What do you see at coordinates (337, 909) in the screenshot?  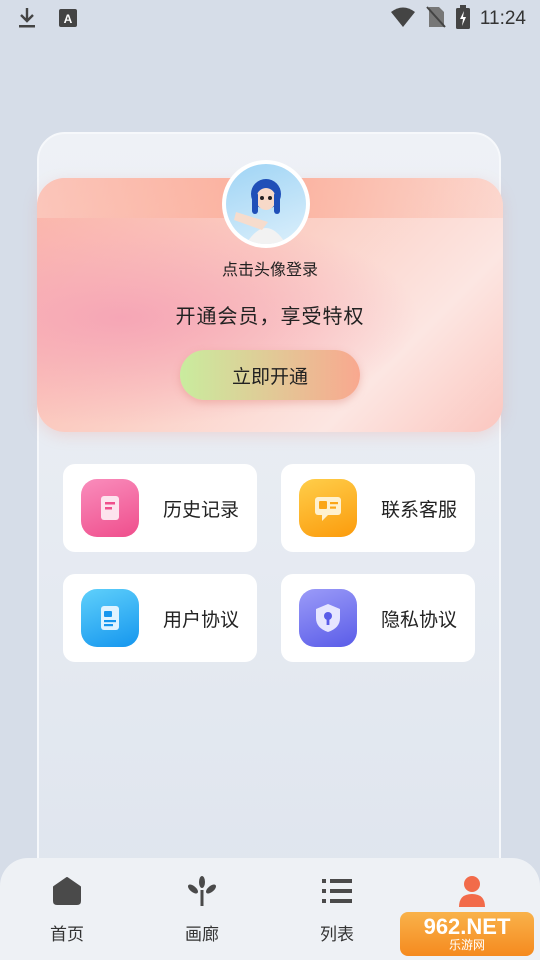 I see `nav-list: 列表` at bounding box center [337, 909].